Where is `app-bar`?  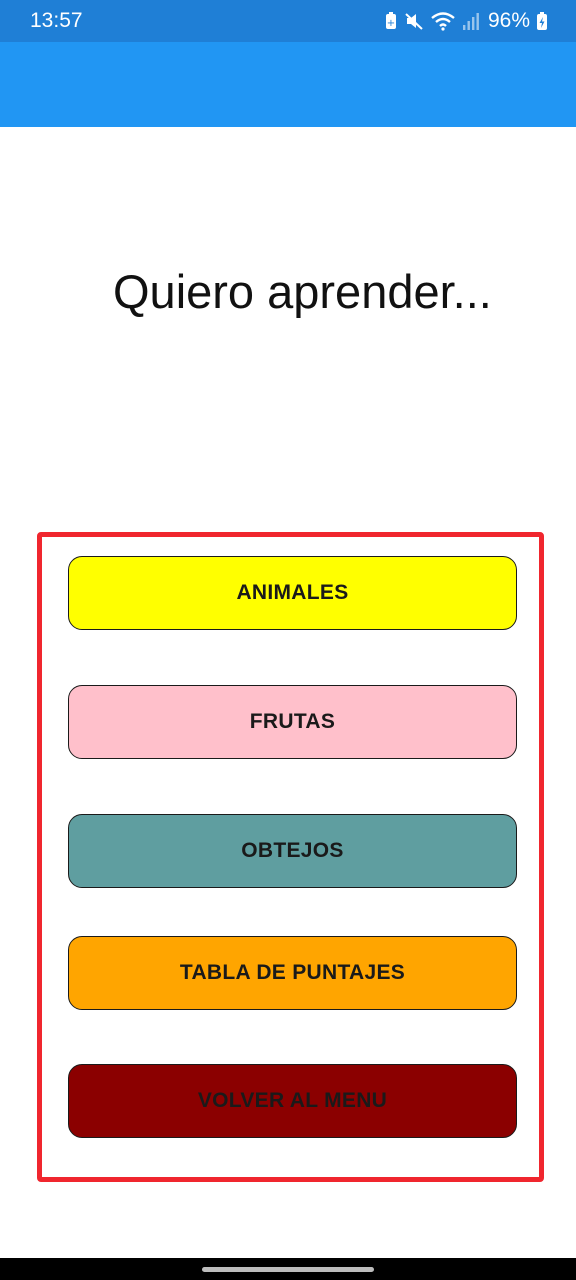
app-bar is located at coordinates (288, 84).